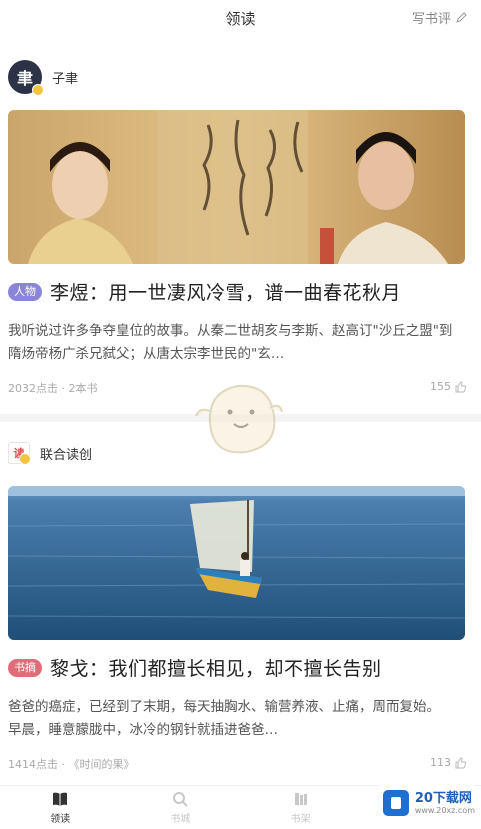 This screenshot has height=829, width=481. I want to click on like-count: 113, so click(440, 762).